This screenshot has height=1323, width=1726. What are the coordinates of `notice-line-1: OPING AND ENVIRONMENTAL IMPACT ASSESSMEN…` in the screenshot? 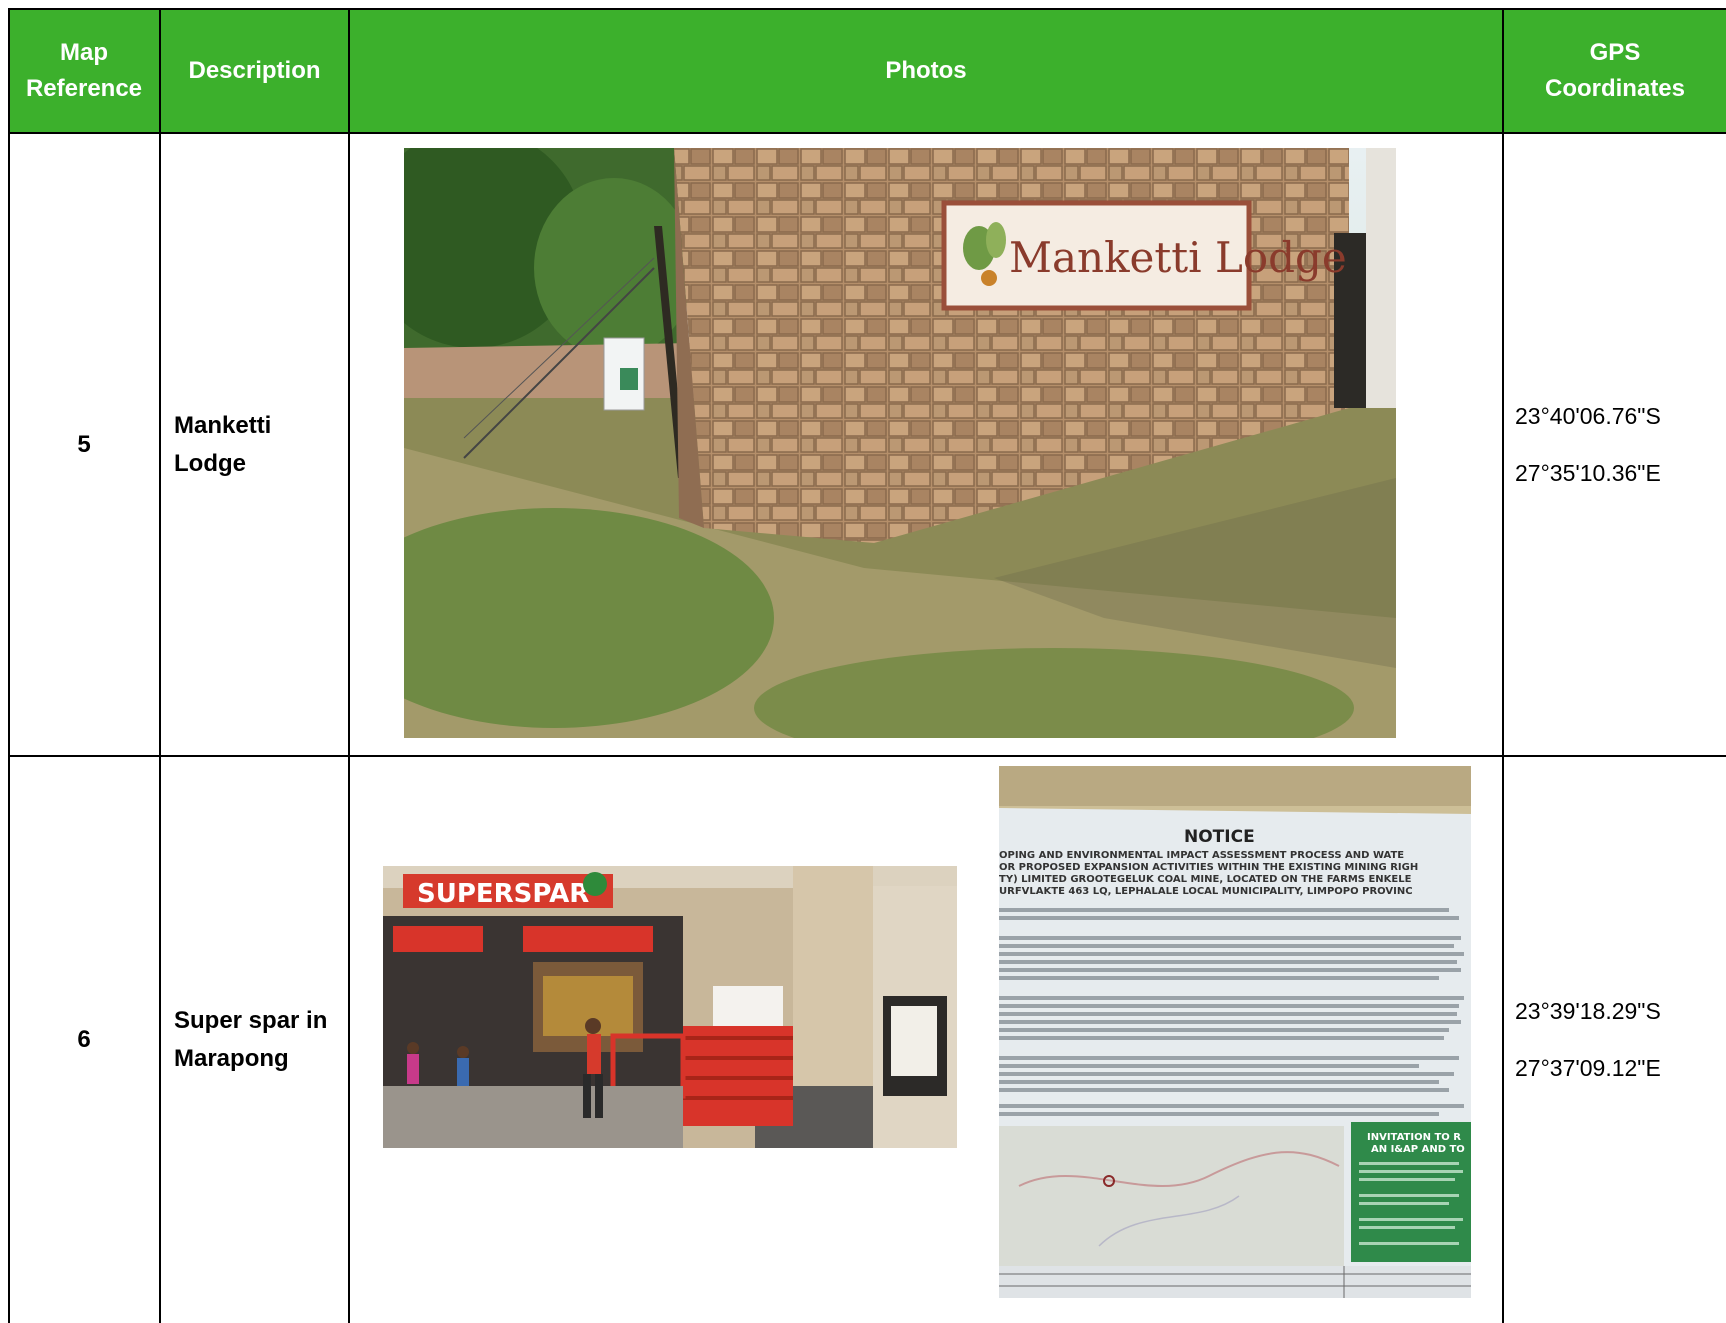 It's located at (1201, 855).